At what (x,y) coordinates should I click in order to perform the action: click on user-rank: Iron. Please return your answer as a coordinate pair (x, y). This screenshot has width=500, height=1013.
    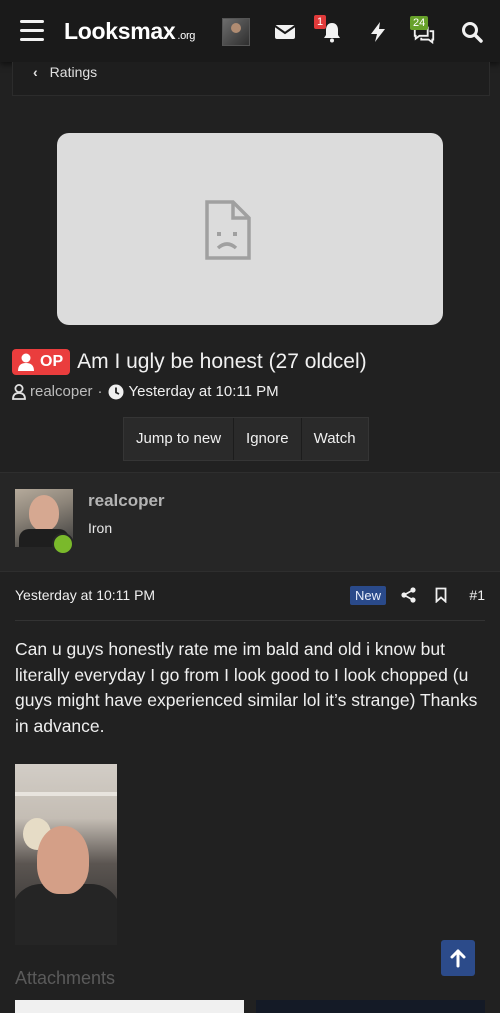
    Looking at the image, I should click on (100, 528).